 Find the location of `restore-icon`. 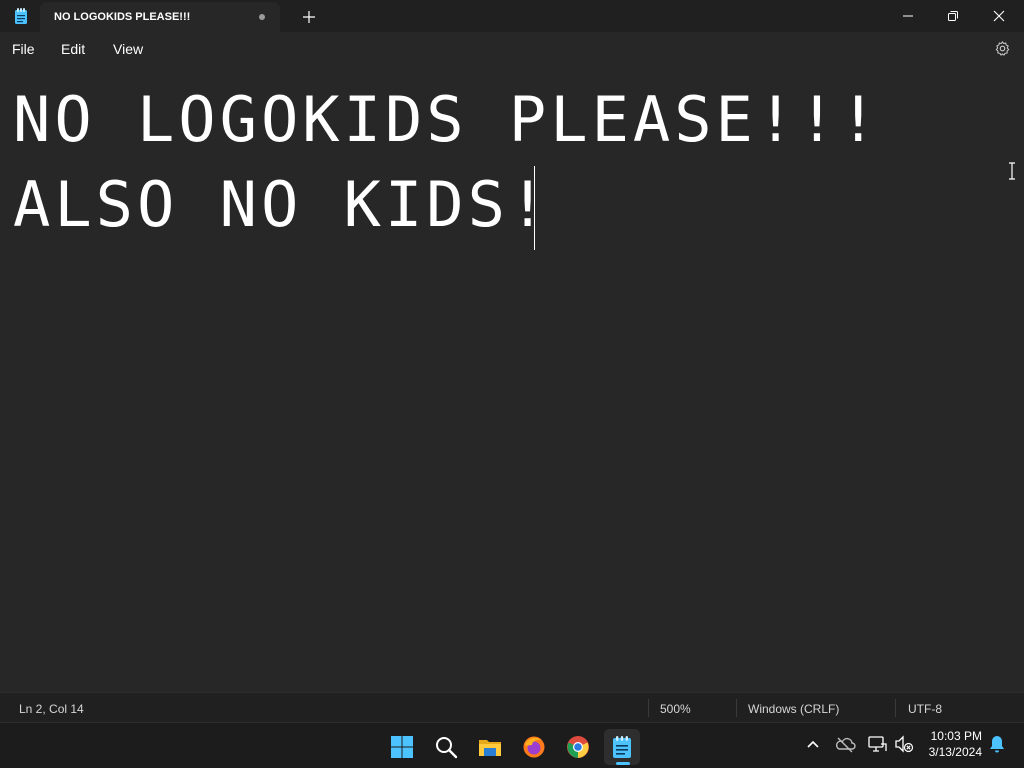

restore-icon is located at coordinates (953, 16).